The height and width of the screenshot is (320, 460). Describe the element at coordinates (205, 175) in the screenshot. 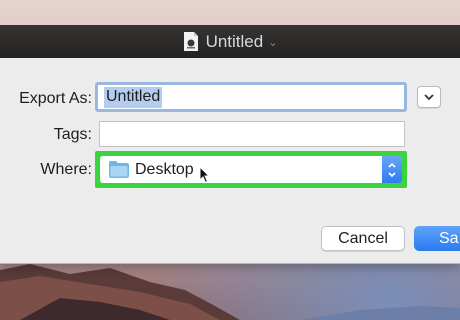

I see `mouse-cursor-icon` at that location.